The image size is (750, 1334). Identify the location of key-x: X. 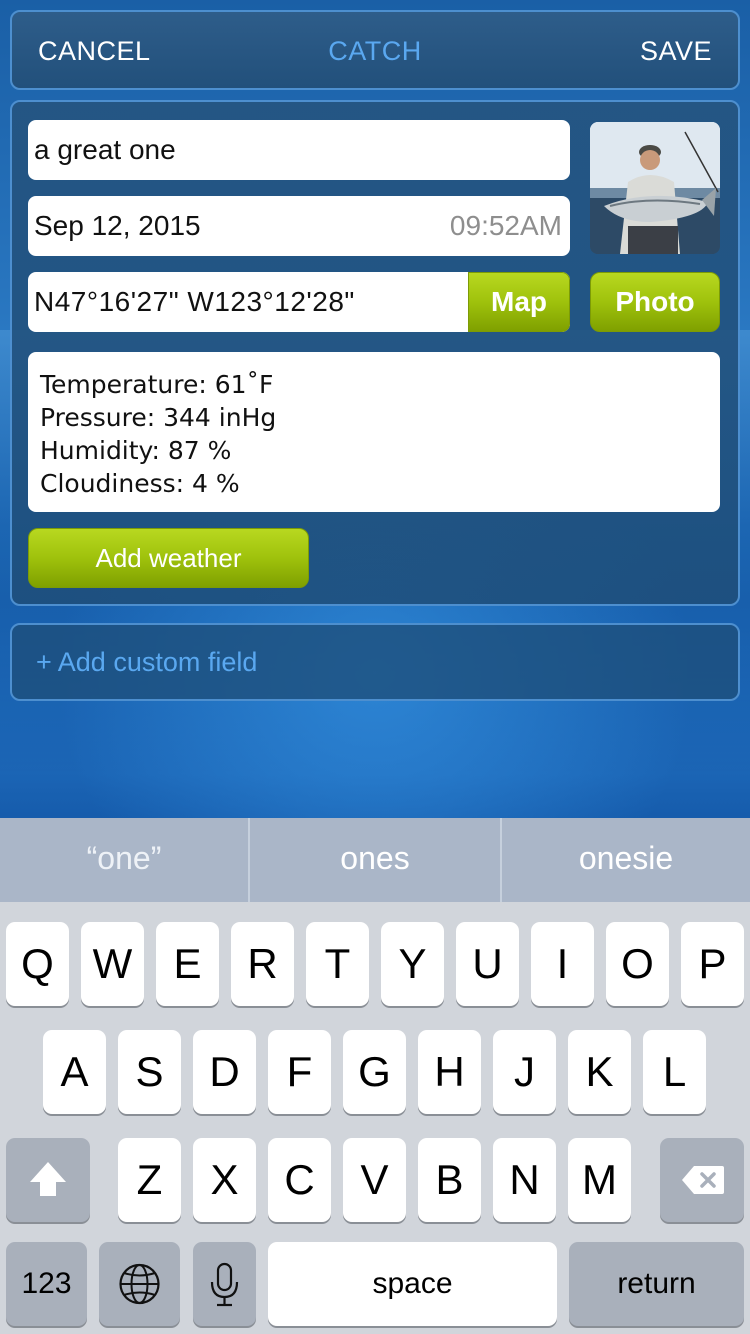
(224, 1180).